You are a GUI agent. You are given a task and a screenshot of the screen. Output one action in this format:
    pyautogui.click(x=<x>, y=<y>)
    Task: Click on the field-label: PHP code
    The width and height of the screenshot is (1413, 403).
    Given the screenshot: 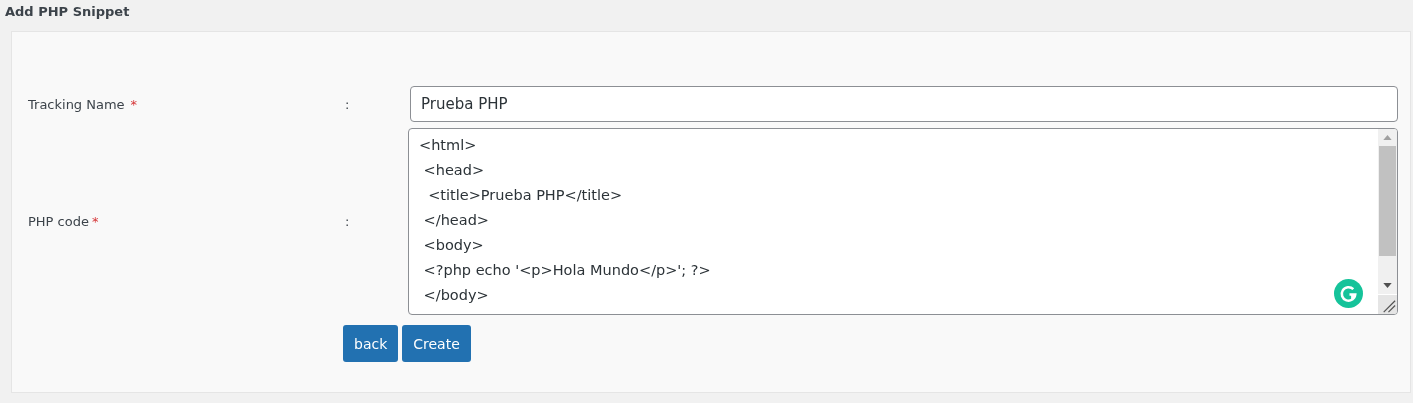 What is the action you would take?
    pyautogui.click(x=58, y=221)
    